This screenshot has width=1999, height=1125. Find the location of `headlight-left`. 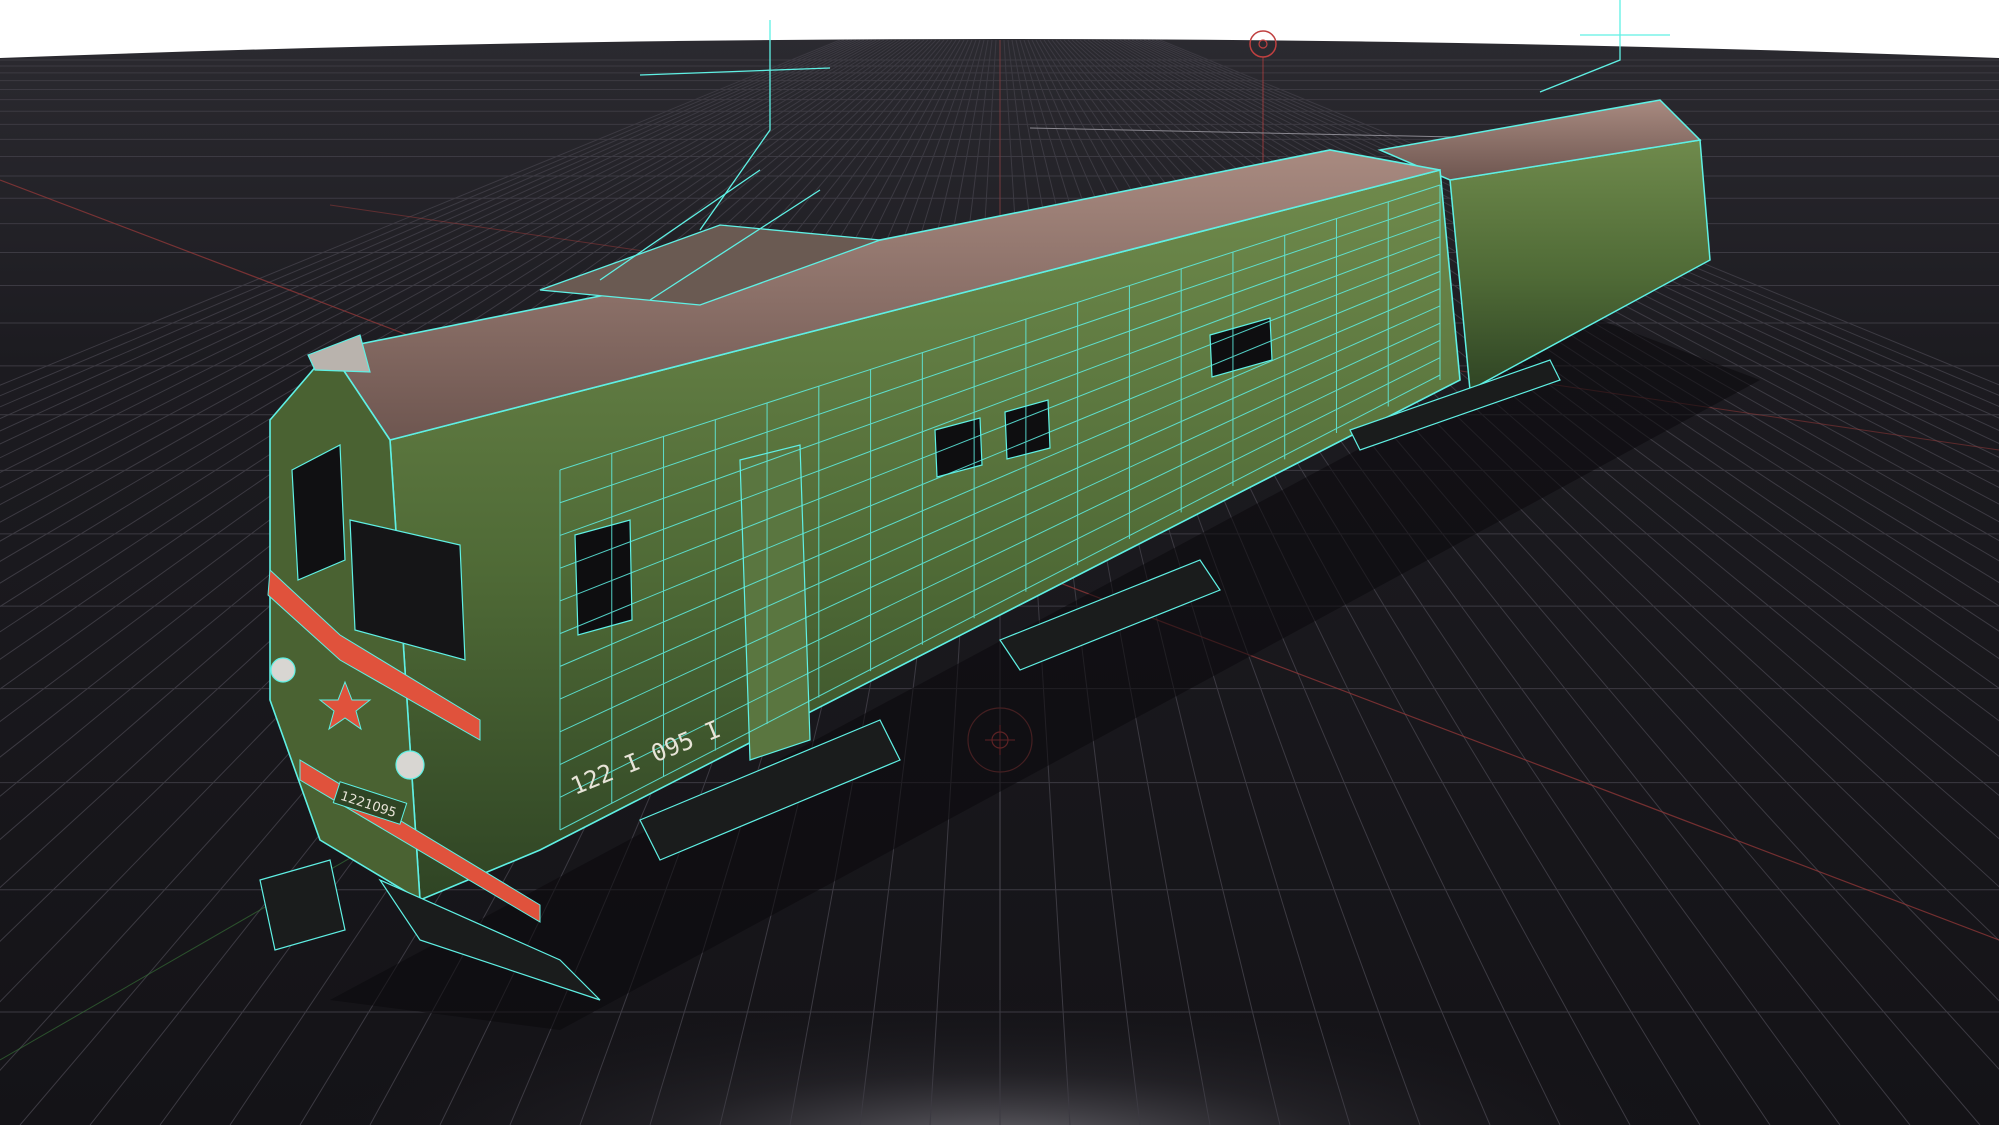

headlight-left is located at coordinates (283, 670).